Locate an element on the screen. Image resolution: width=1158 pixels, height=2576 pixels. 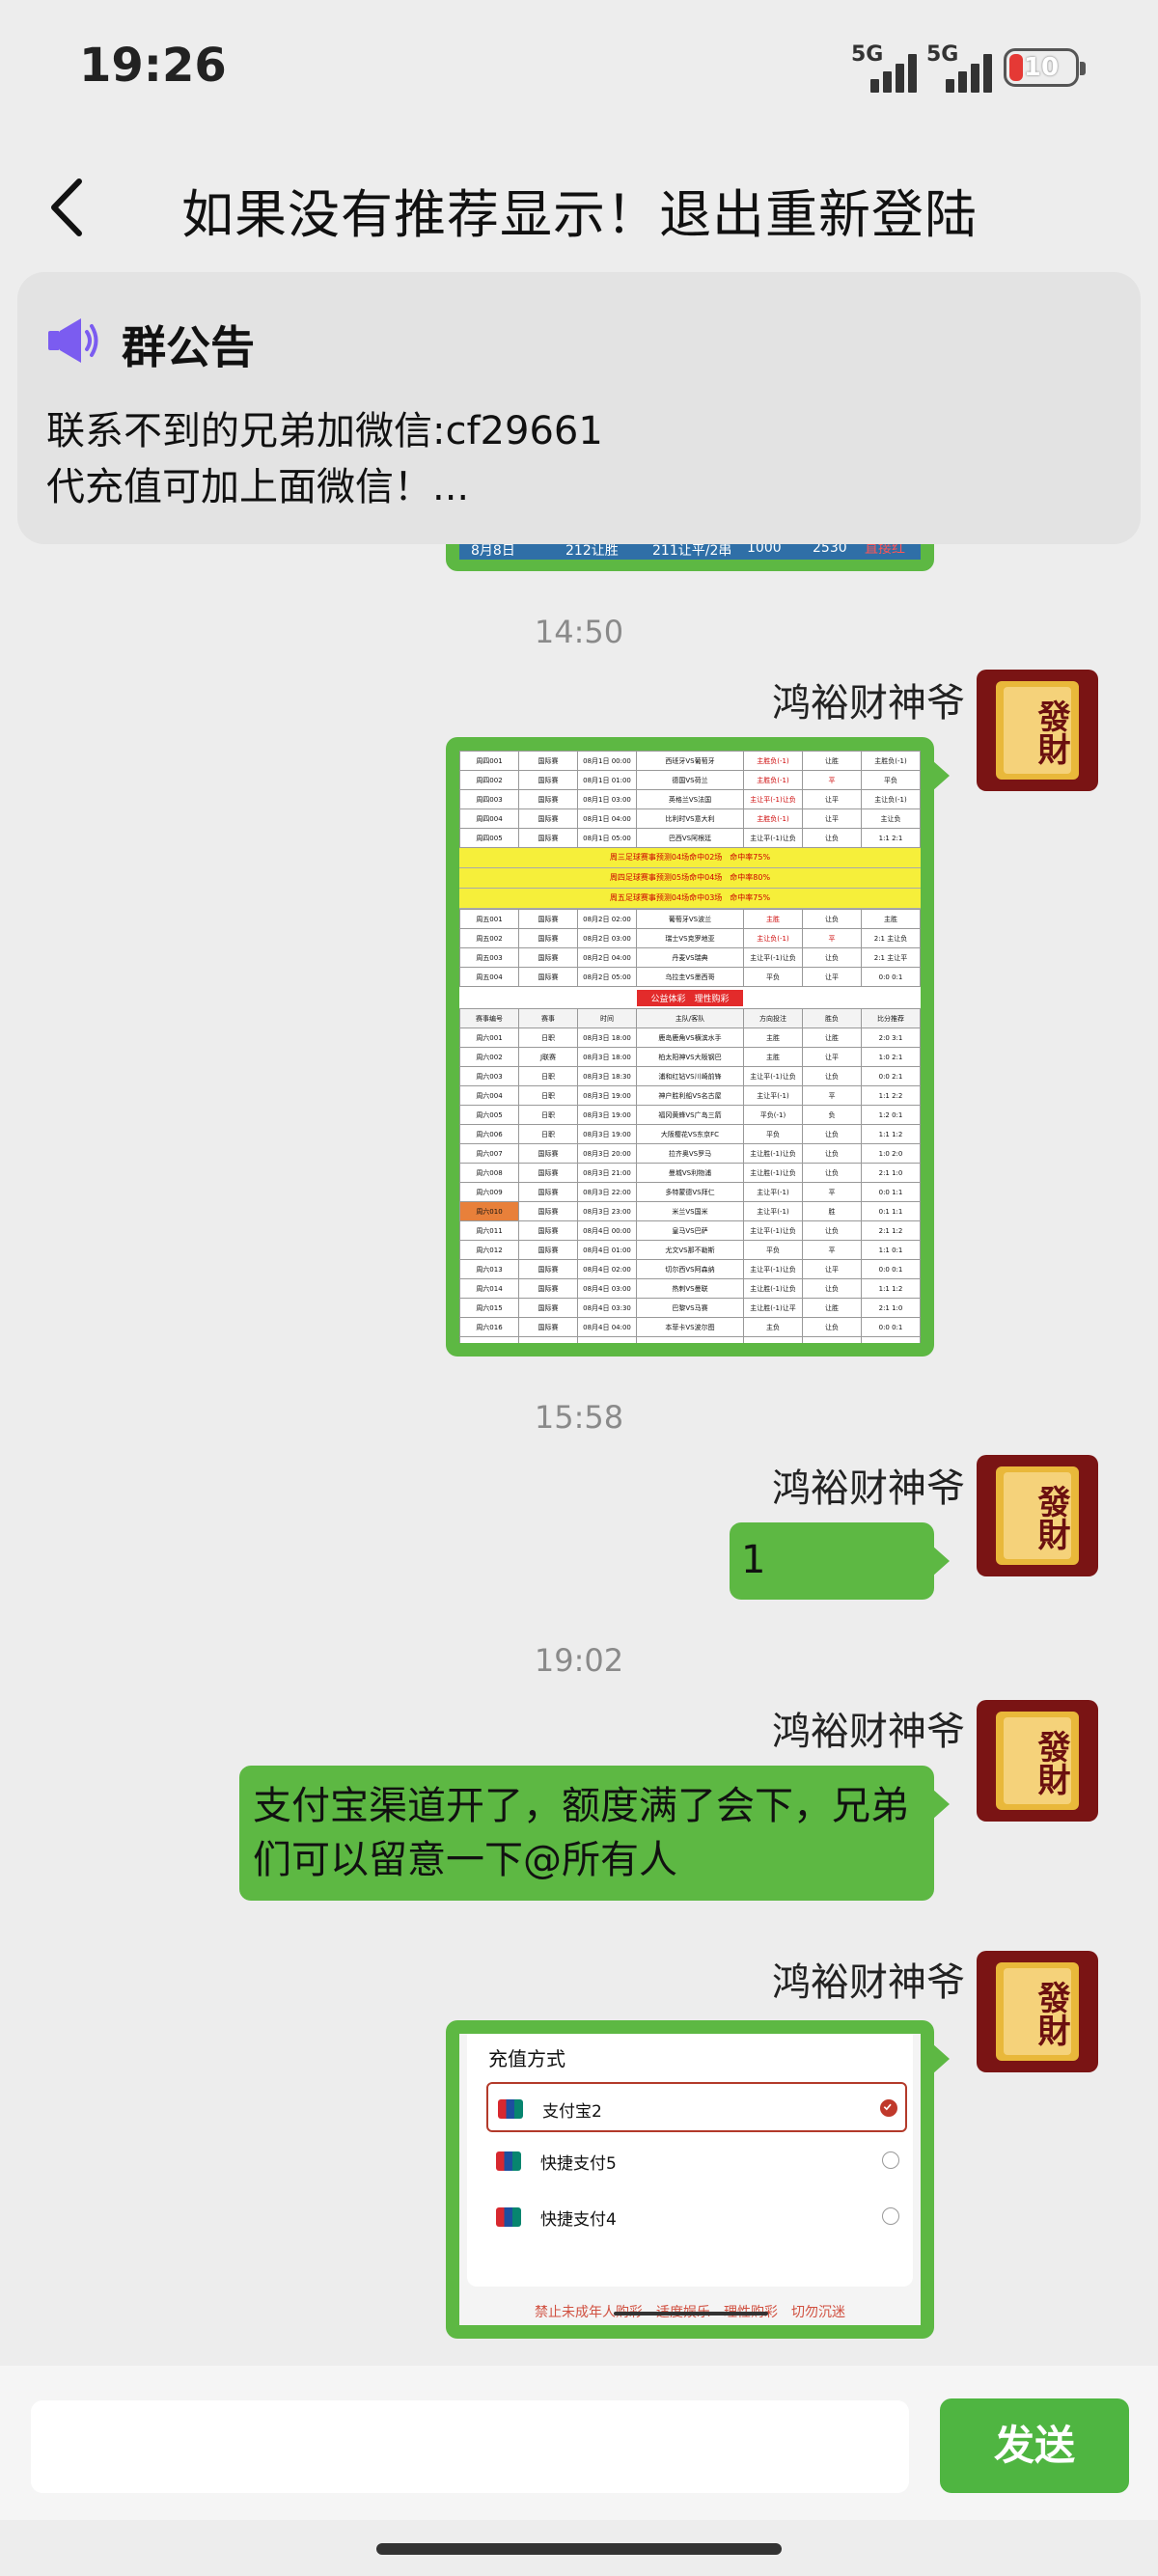
timestamp: 19:02 is located at coordinates (579, 1661).